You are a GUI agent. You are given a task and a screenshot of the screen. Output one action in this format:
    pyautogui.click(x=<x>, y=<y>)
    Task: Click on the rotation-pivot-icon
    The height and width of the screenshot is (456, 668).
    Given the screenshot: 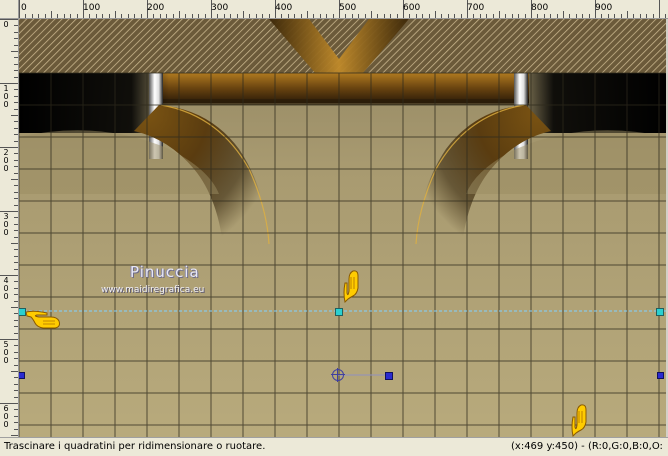 What is the action you would take?
    pyautogui.click(x=338, y=375)
    